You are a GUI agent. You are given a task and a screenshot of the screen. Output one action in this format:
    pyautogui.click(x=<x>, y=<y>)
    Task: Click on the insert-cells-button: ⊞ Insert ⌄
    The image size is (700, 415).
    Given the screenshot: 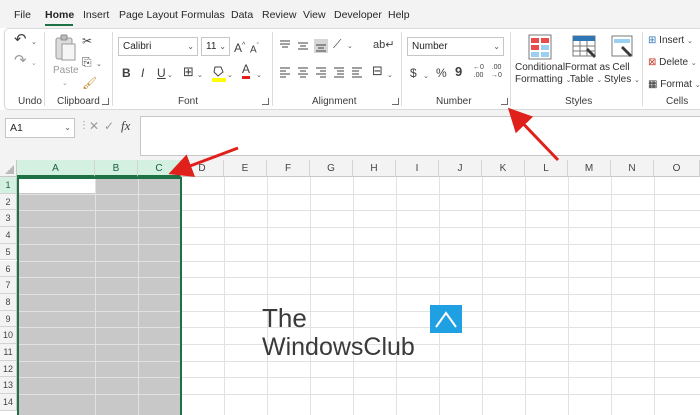 What is the action you would take?
    pyautogui.click(x=670, y=41)
    